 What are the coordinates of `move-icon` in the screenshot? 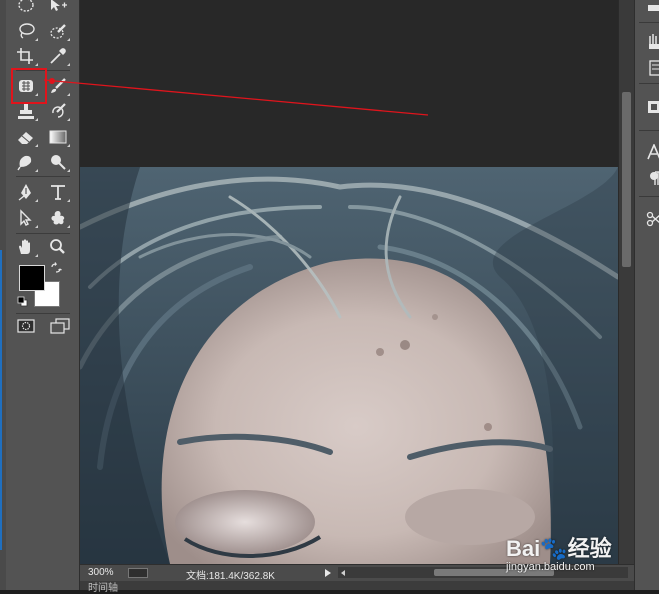 It's located at (59, 5).